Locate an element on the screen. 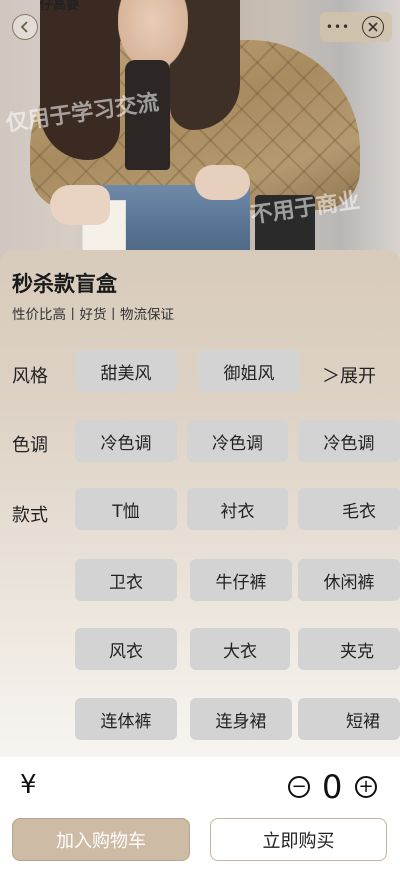  more-button: ••• is located at coordinates (338, 27).